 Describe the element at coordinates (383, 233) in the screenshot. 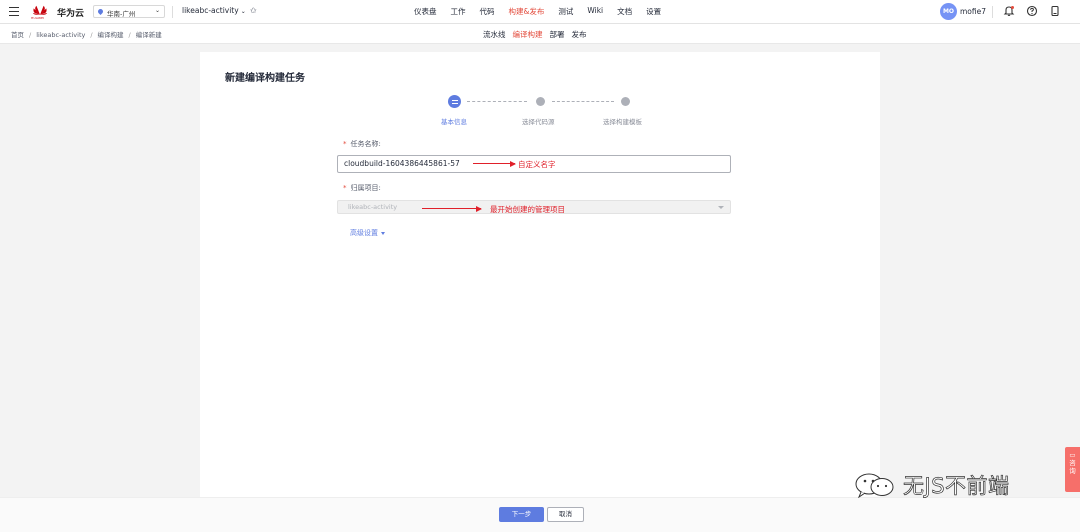

I see `caret-down-icon` at that location.